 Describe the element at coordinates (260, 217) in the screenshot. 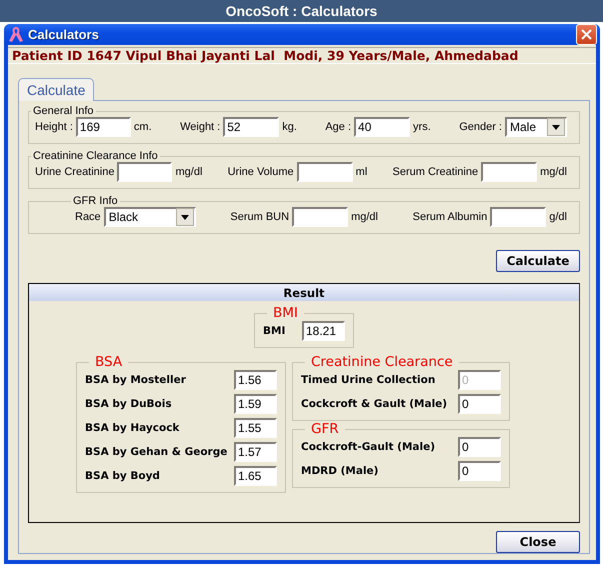

I see `field-label: Serum BUN` at that location.